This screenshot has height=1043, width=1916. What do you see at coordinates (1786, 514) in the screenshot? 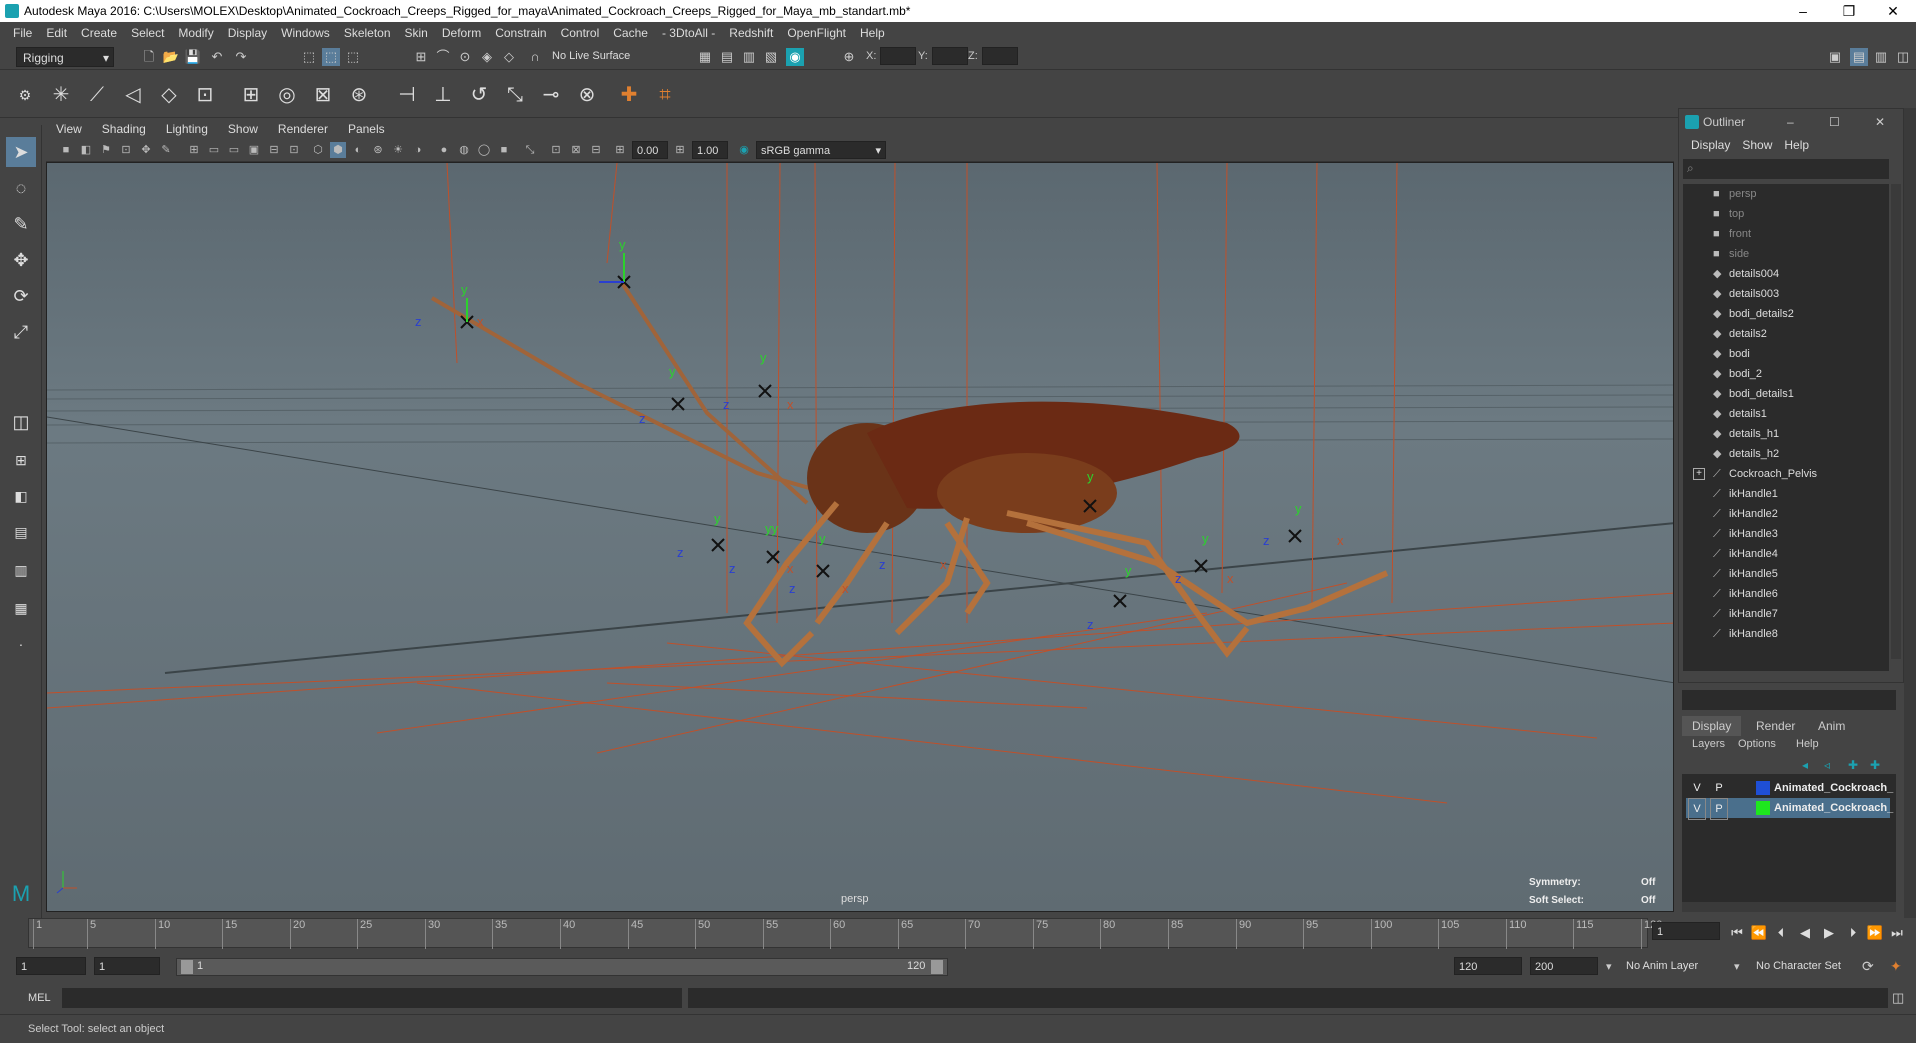
I see `outliner-item: ⟋ ikHandle2` at bounding box center [1786, 514].